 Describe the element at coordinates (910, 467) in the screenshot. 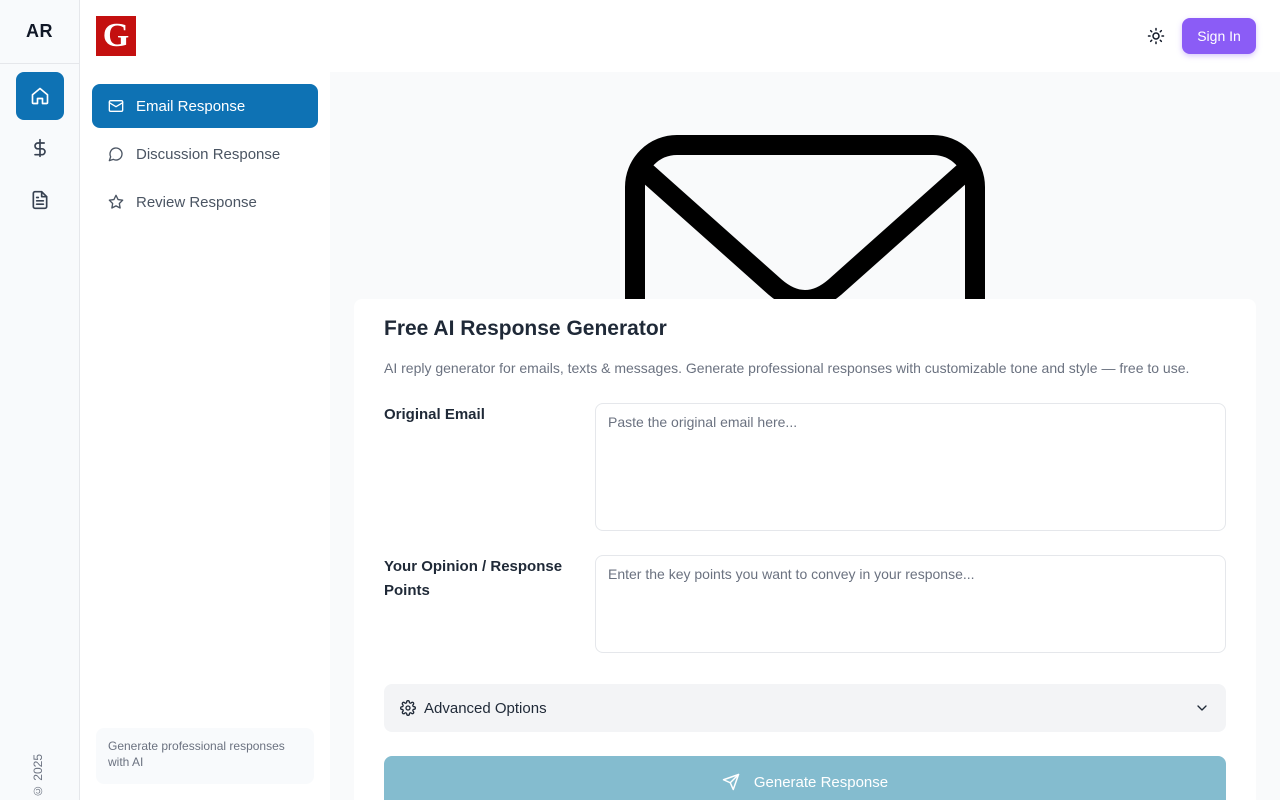

I see `original-email-input` at that location.